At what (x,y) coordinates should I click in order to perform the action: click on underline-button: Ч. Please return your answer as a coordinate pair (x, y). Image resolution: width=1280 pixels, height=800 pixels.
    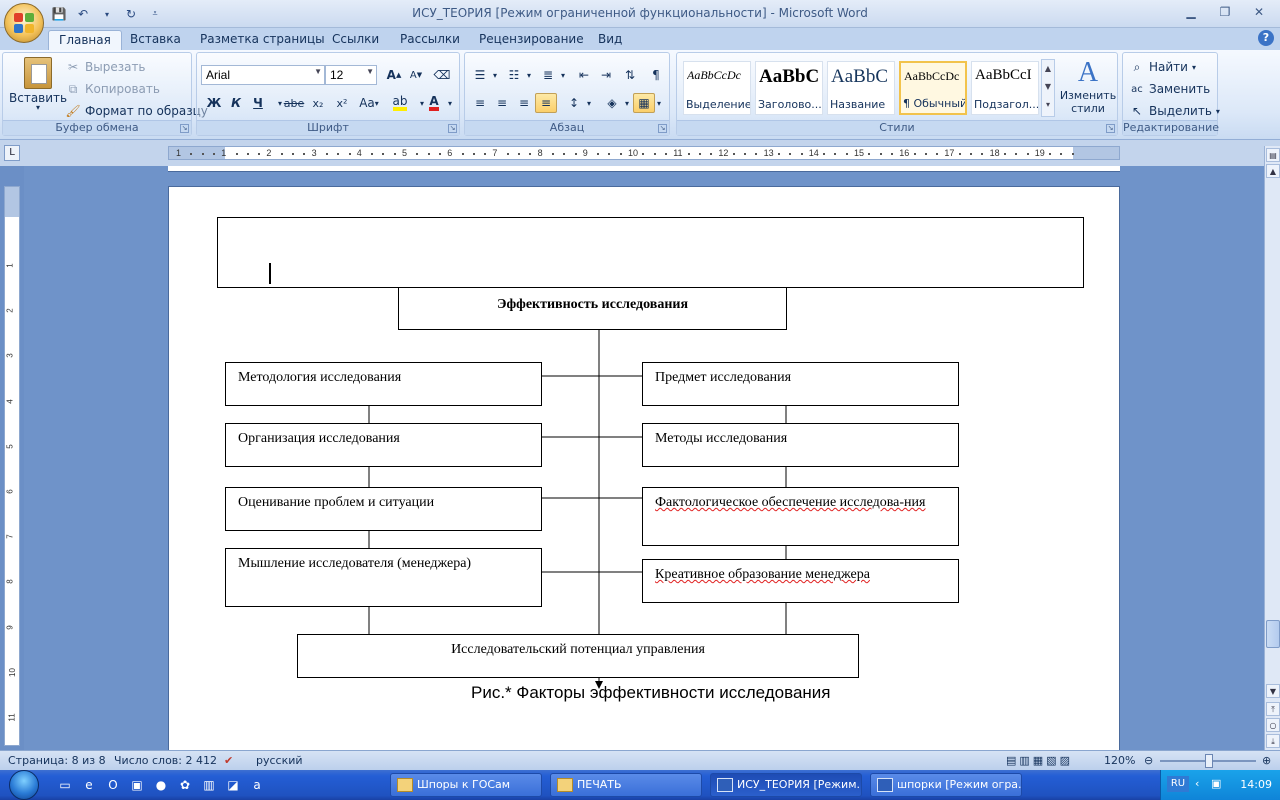
    Looking at the image, I should click on (258, 103).